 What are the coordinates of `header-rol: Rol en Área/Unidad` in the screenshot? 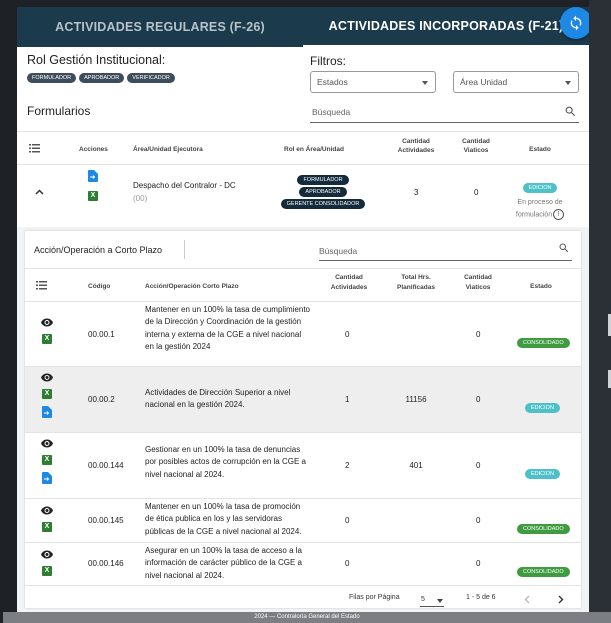 It's located at (314, 149).